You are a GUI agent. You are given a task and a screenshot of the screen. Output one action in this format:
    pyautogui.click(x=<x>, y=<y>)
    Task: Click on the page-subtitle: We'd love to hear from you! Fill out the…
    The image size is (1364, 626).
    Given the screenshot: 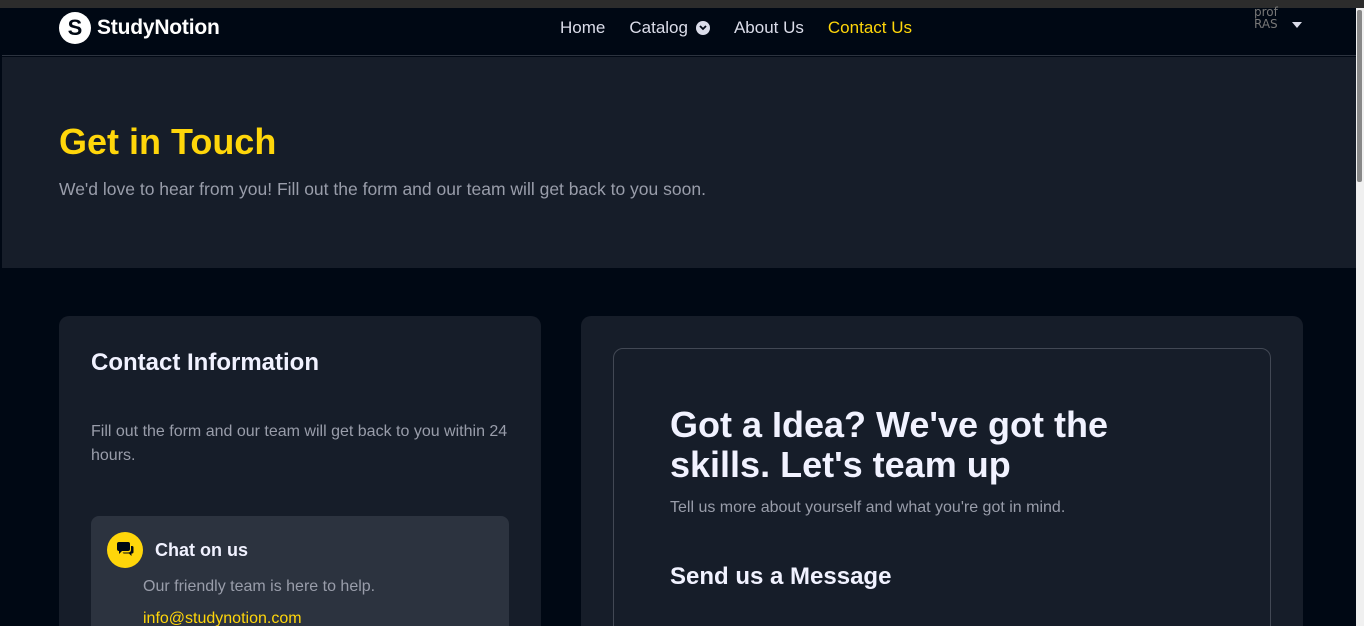 What is the action you would take?
    pyautogui.click(x=382, y=189)
    